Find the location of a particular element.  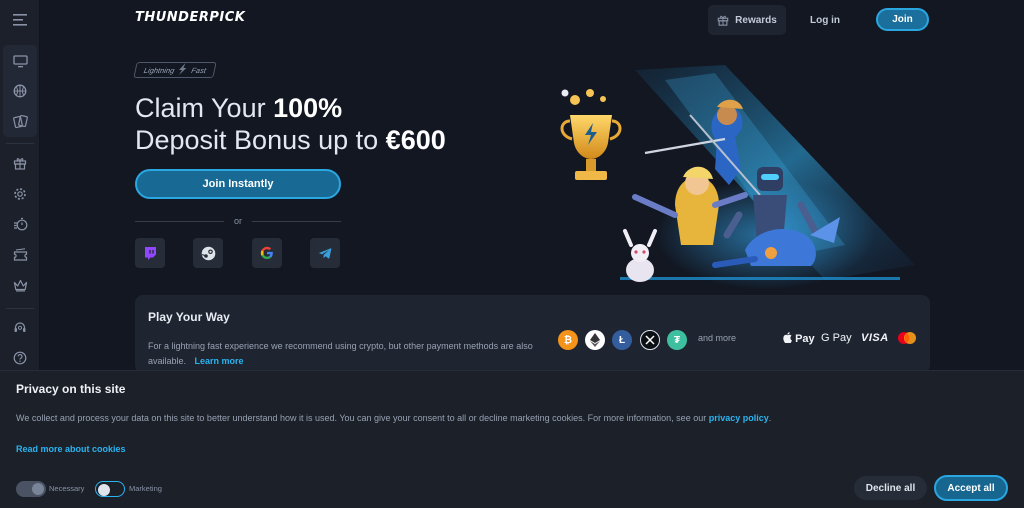

gear-icon is located at coordinates (20, 194).